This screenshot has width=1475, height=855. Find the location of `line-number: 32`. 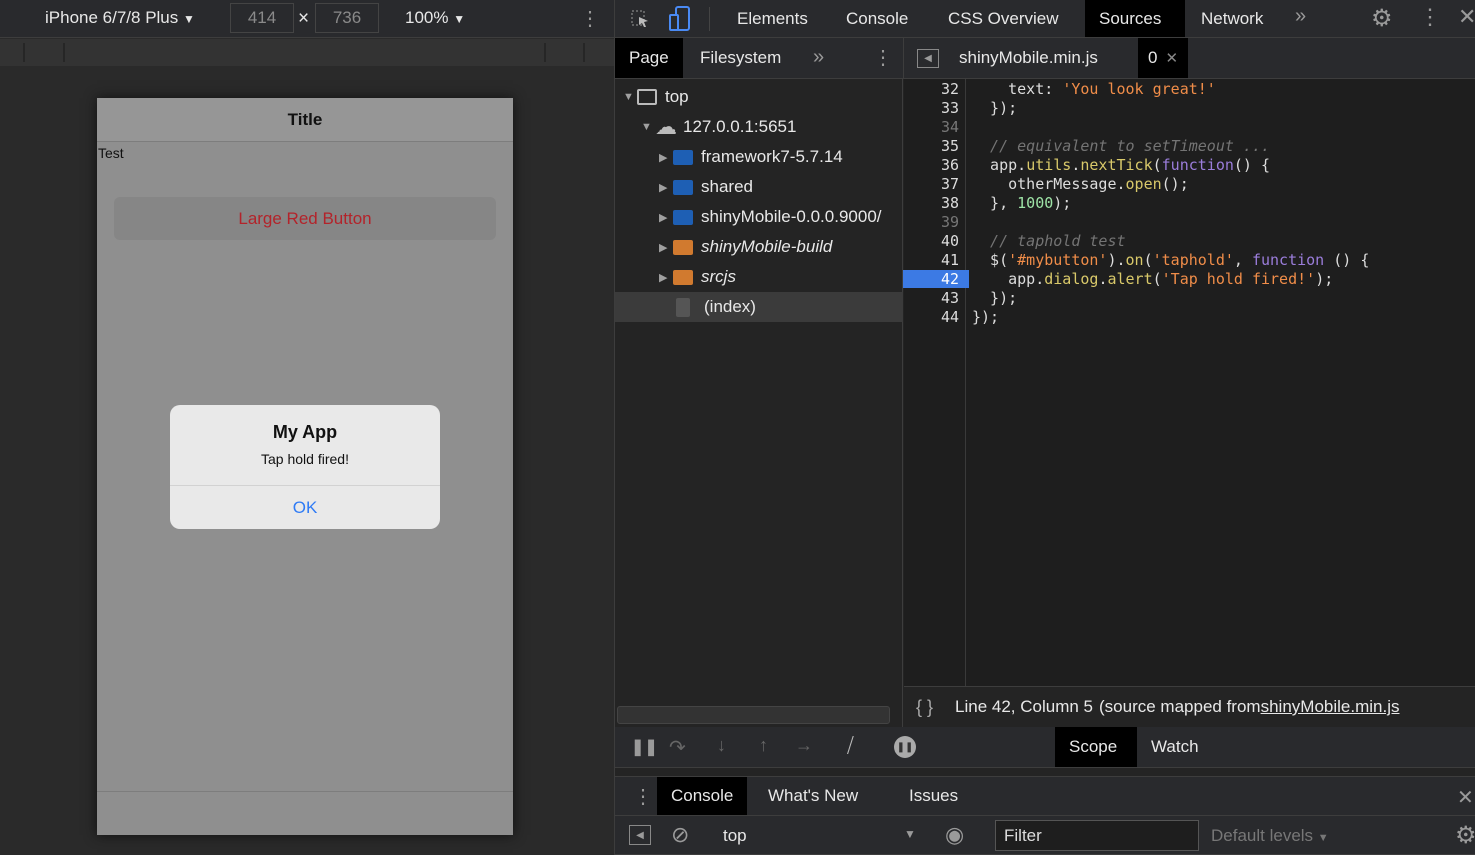

line-number: 32 is located at coordinates (934, 89).